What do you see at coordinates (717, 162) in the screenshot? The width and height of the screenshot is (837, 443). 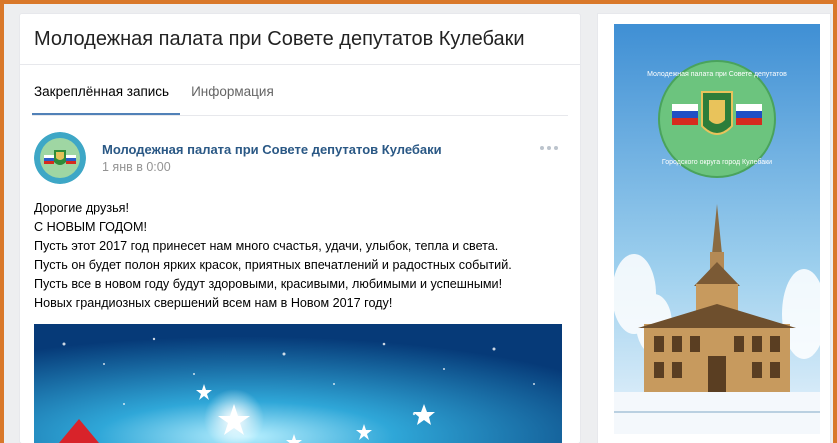 I see `svg-text:Городского округа город Кулеба: Городского округа город Кулебаки` at bounding box center [717, 162].